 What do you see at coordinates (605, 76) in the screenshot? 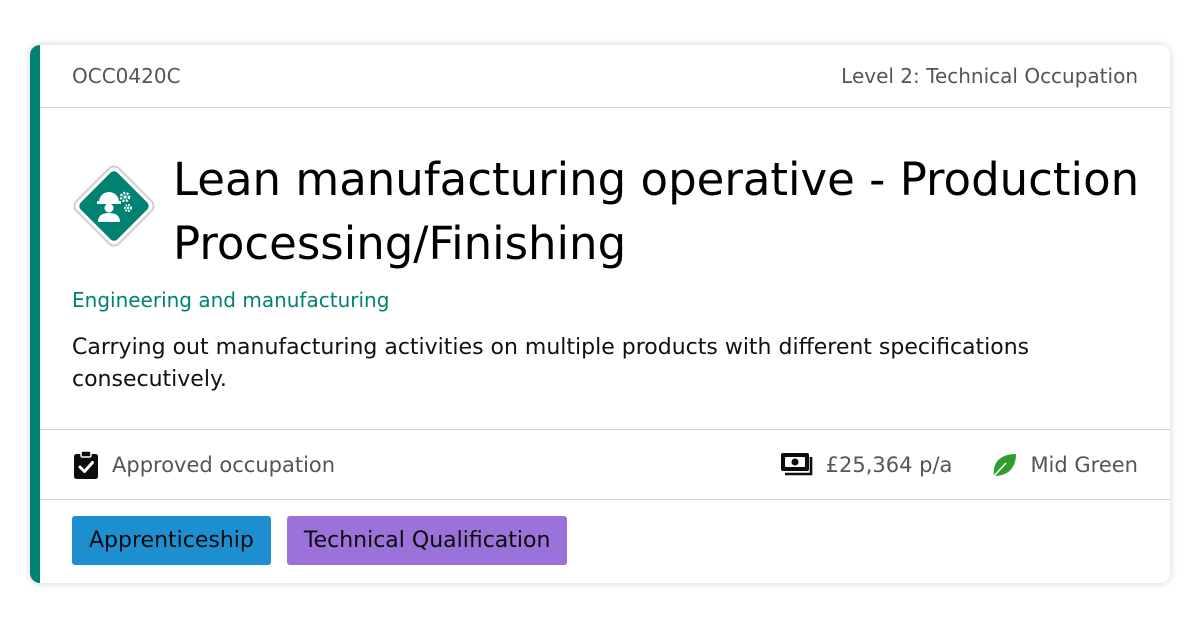
I see `card-header: OCC0420C Level 2: Technical Occupation` at bounding box center [605, 76].